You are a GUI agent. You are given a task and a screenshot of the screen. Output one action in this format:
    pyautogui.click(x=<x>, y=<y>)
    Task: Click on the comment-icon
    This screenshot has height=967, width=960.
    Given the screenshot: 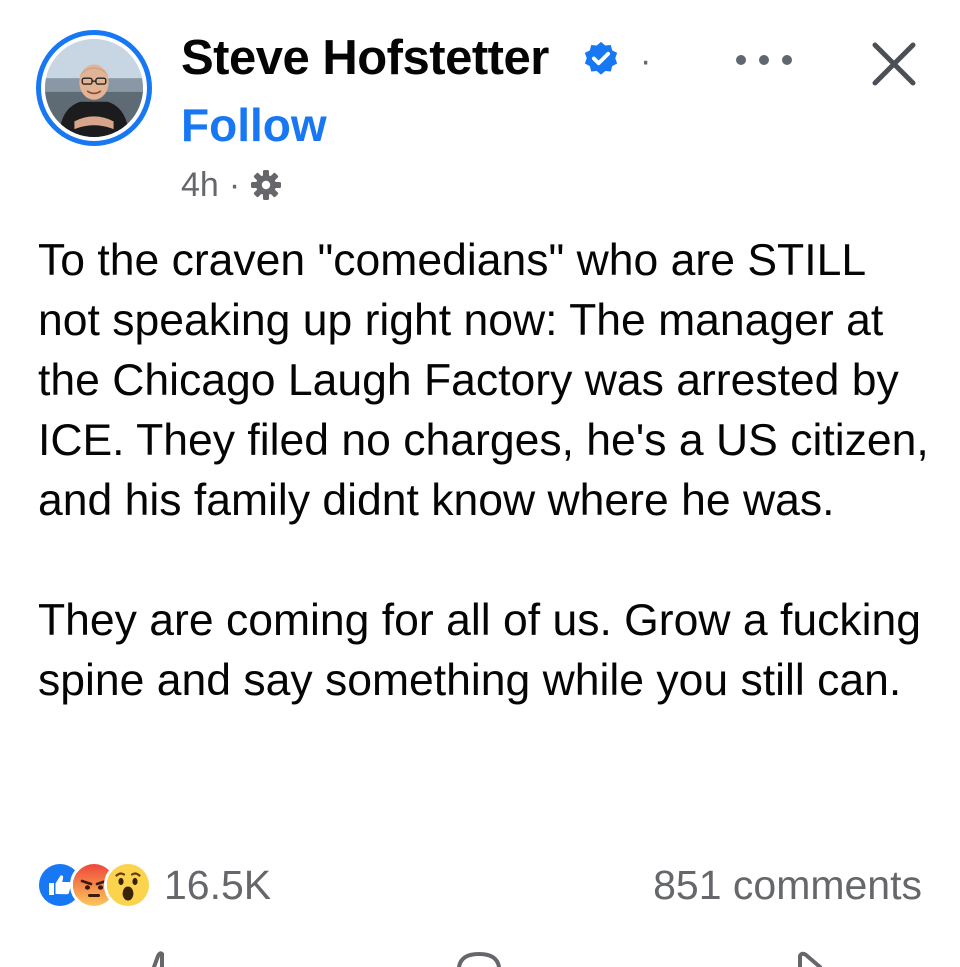 What is the action you would take?
    pyautogui.click(x=479, y=957)
    